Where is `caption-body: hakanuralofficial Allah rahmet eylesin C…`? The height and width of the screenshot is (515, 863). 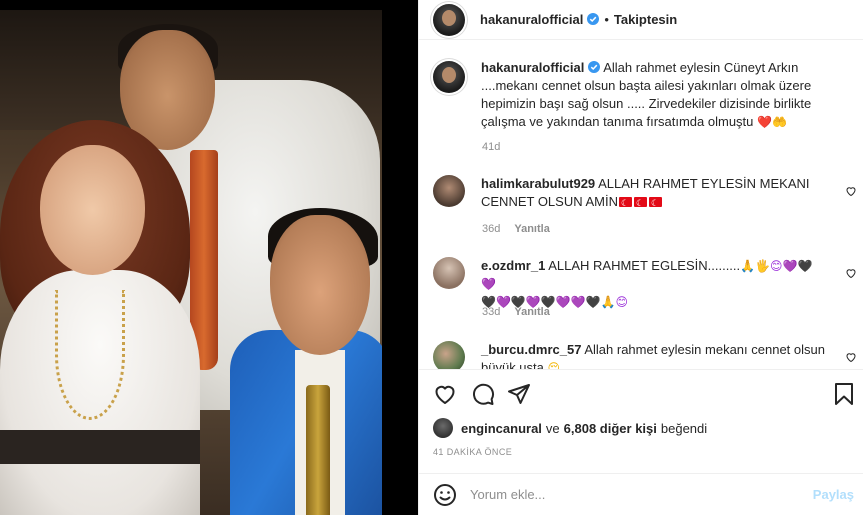
caption-body: hakanuralofficial Allah rahmet eylesin C… is located at coordinates (661, 95).